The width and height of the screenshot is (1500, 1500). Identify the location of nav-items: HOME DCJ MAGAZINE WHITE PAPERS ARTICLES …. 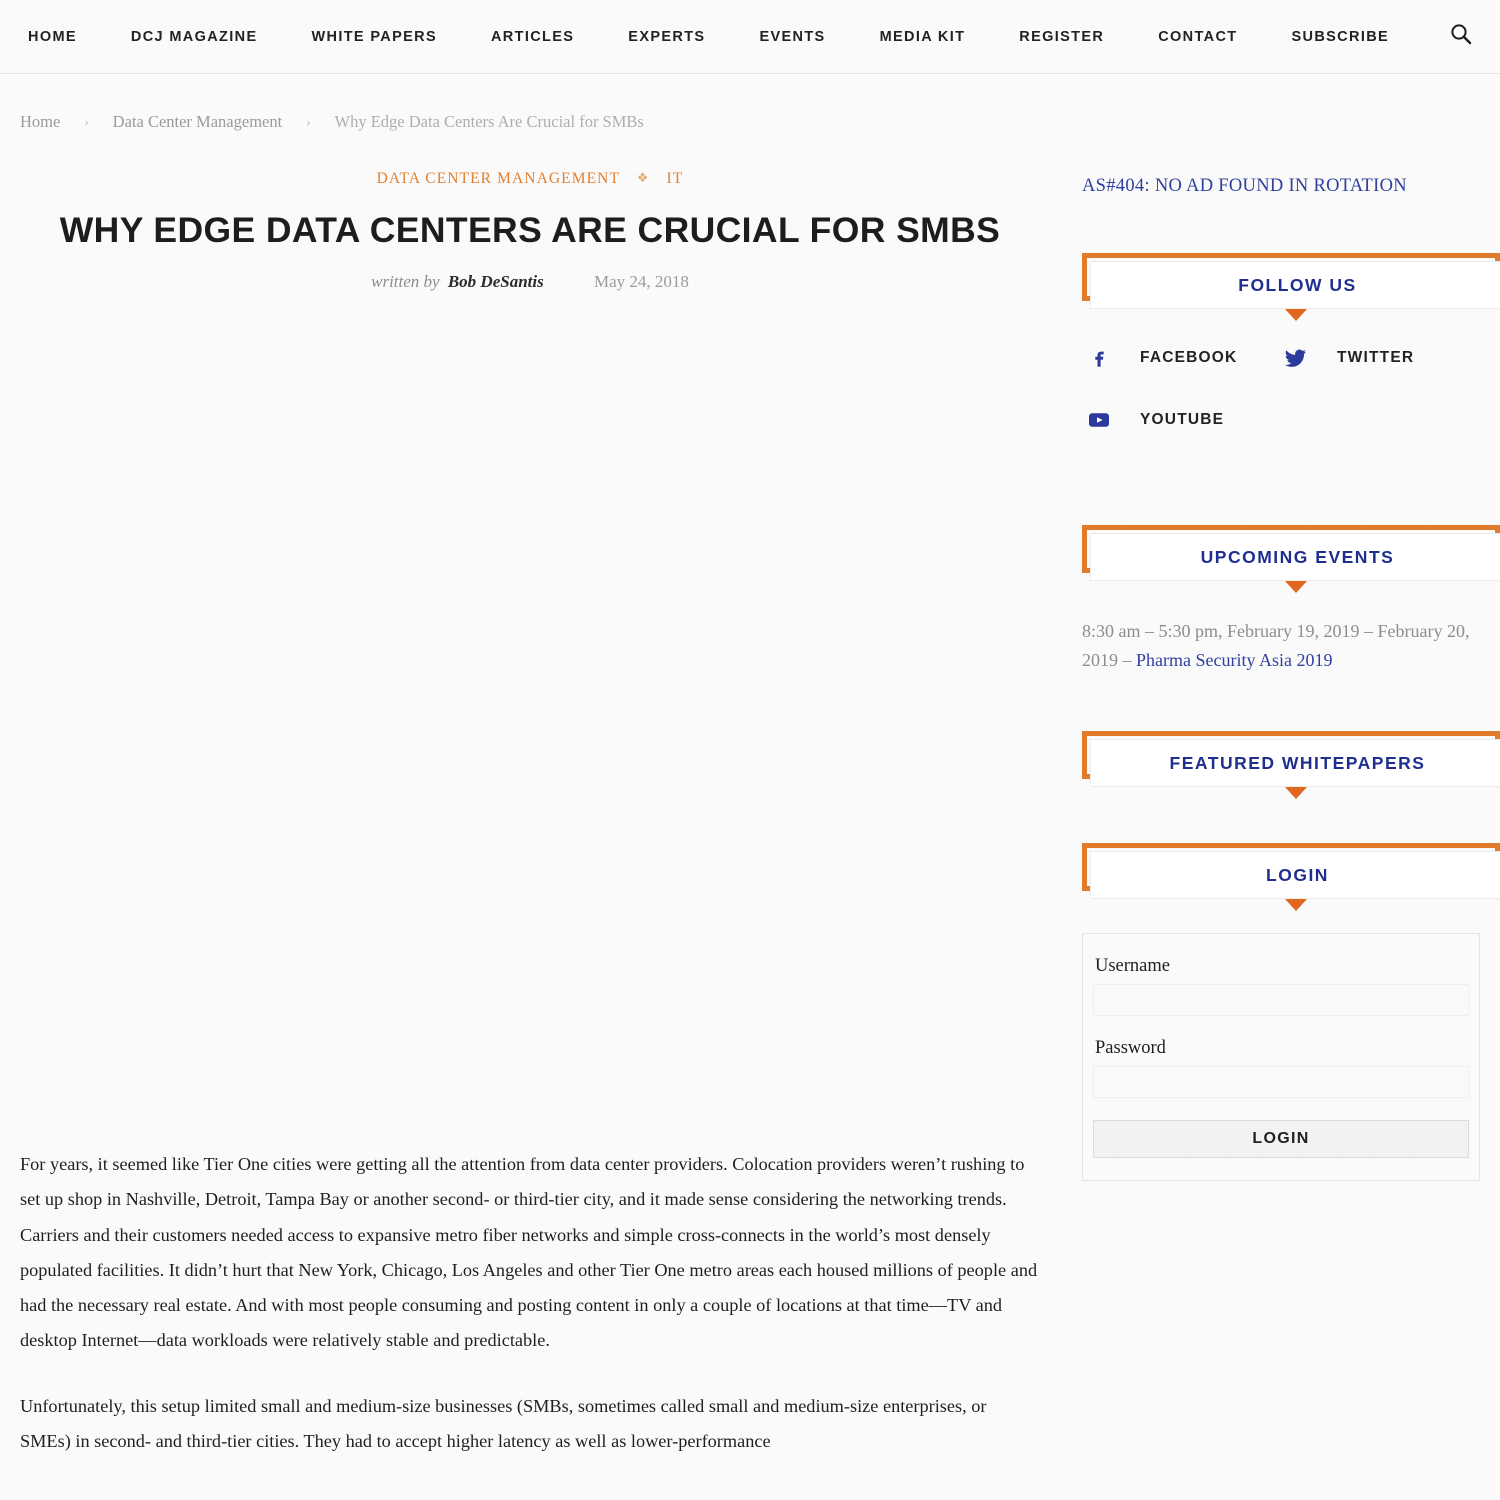
(727, 37).